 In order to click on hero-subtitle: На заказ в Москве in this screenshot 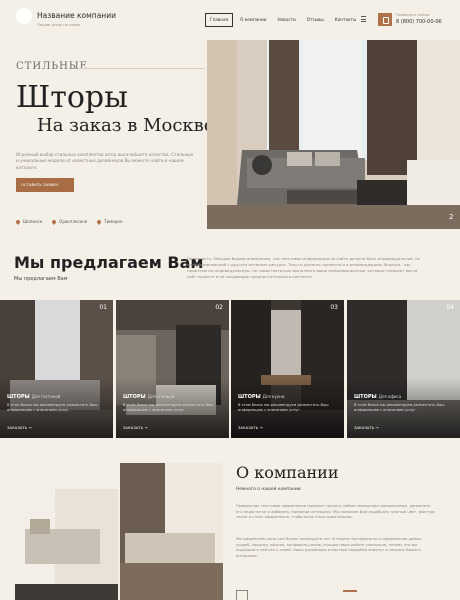, I will do `click(126, 125)`.